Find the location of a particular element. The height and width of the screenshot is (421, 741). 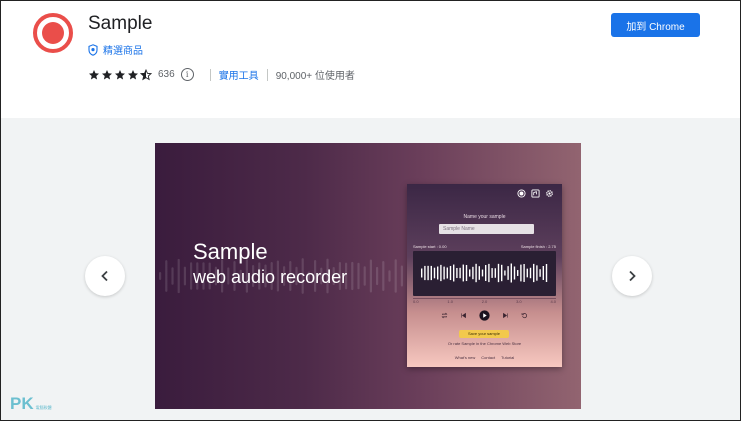

waveform-graphic is located at coordinates (484, 273).